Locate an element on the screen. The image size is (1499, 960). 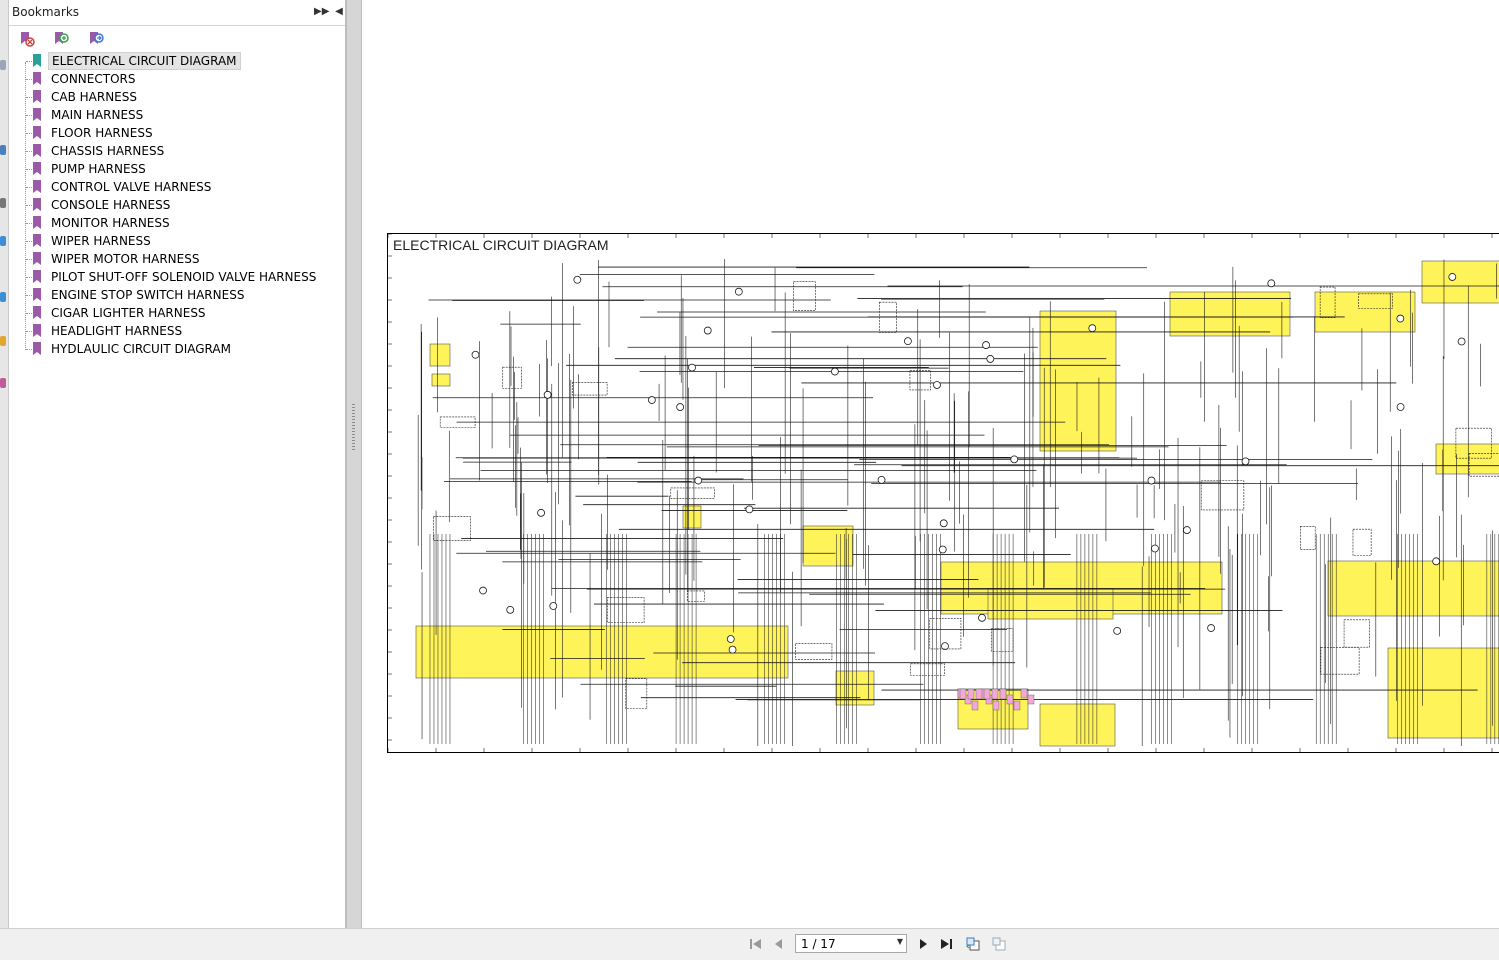
diagram-title: ELECTRICAL CIRCUIT DIAGRAM is located at coordinates (501, 245).